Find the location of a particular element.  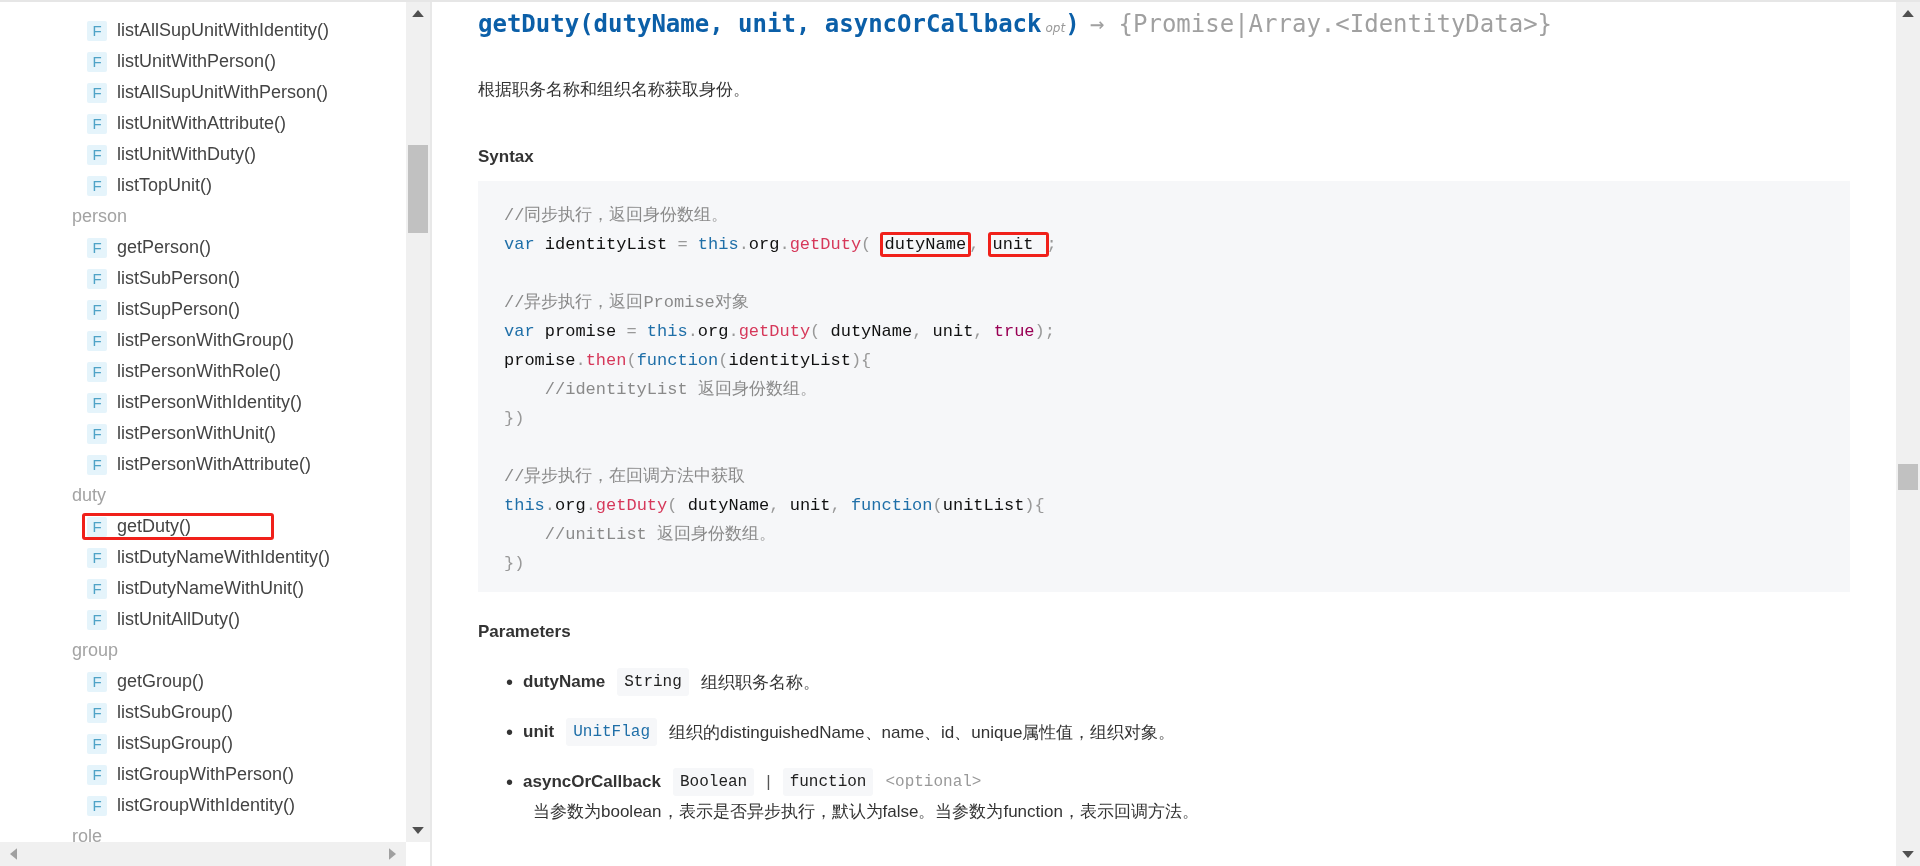

nav-item: F listPersonWithUnit() is located at coordinates (183, 433).